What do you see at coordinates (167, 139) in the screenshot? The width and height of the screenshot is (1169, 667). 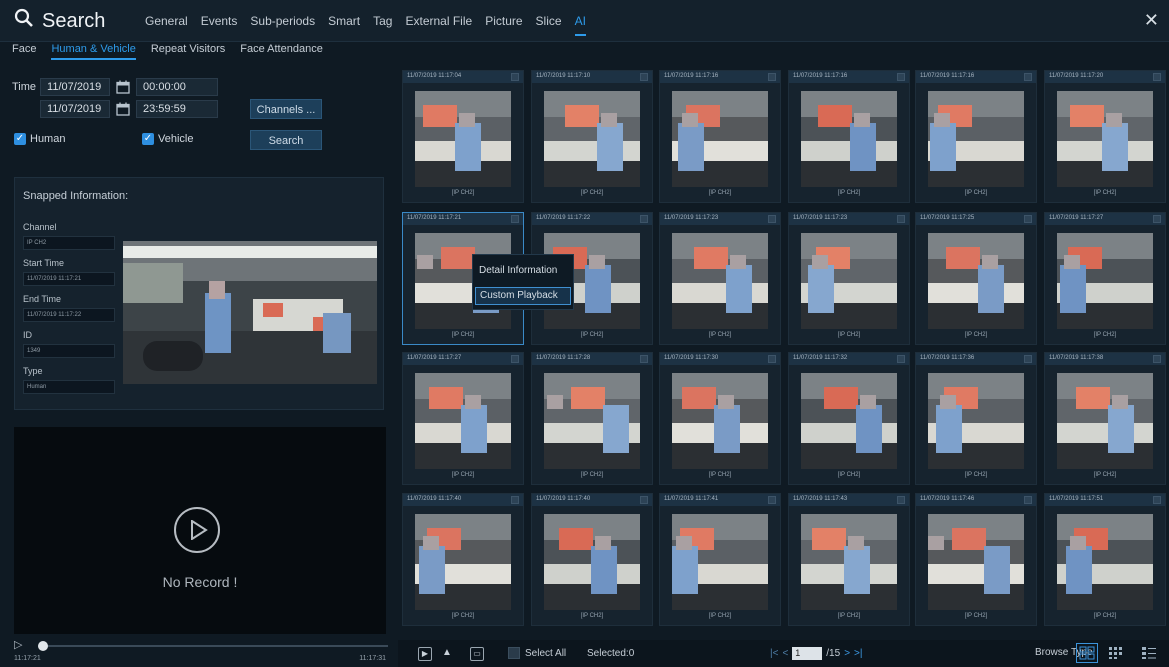 I see `vehicle-checkbox: ✓ Vehicle` at bounding box center [167, 139].